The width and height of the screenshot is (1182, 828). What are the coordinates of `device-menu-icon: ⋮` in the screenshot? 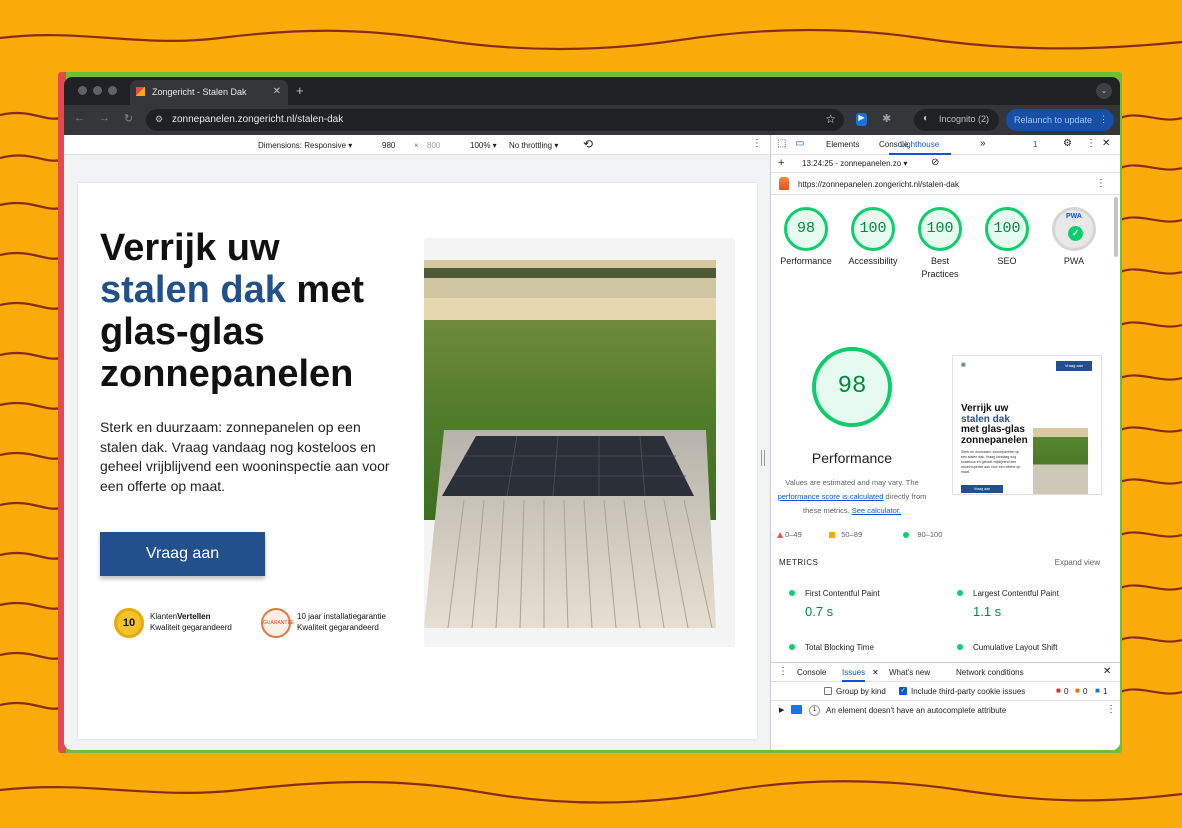 It's located at (757, 143).